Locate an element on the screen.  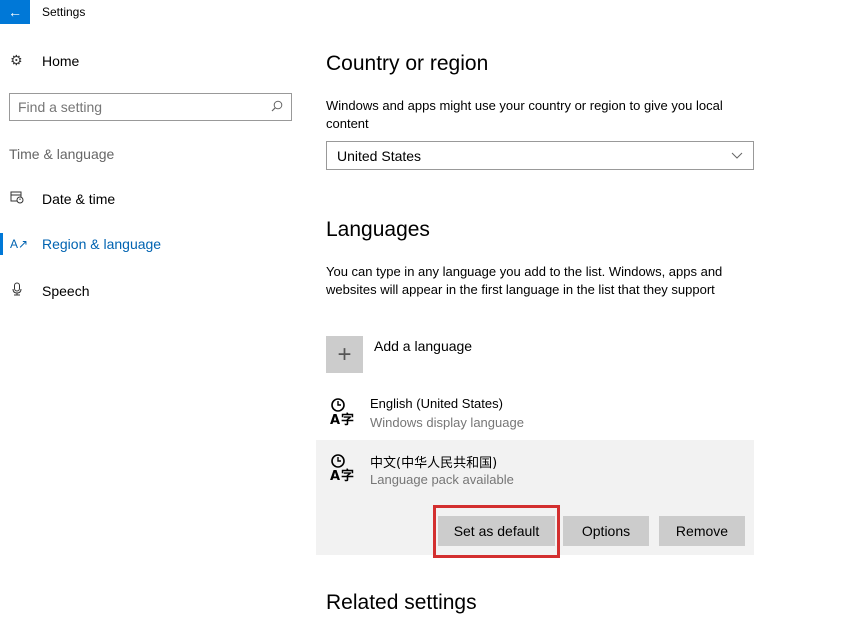
highlight-box is located at coordinates (496, 531).